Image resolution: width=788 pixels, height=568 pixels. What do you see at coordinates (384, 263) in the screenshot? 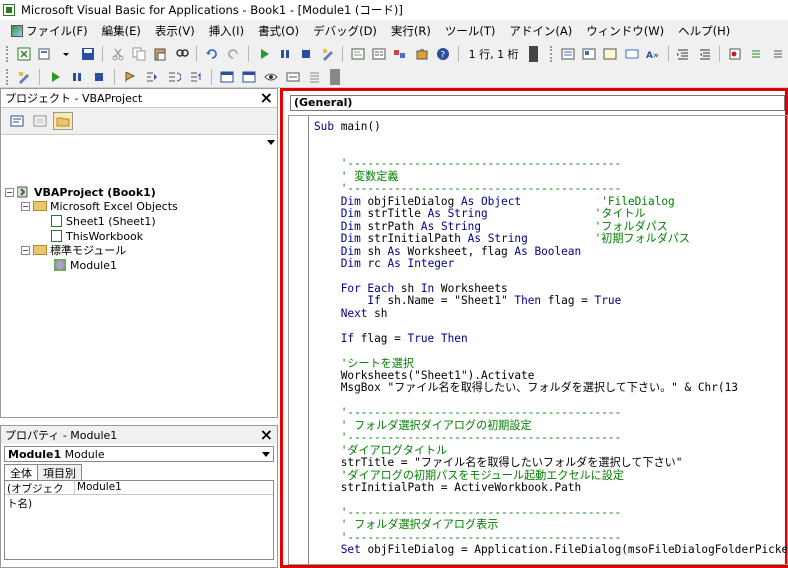
I see `code-line: Dim rc As Integer` at bounding box center [384, 263].